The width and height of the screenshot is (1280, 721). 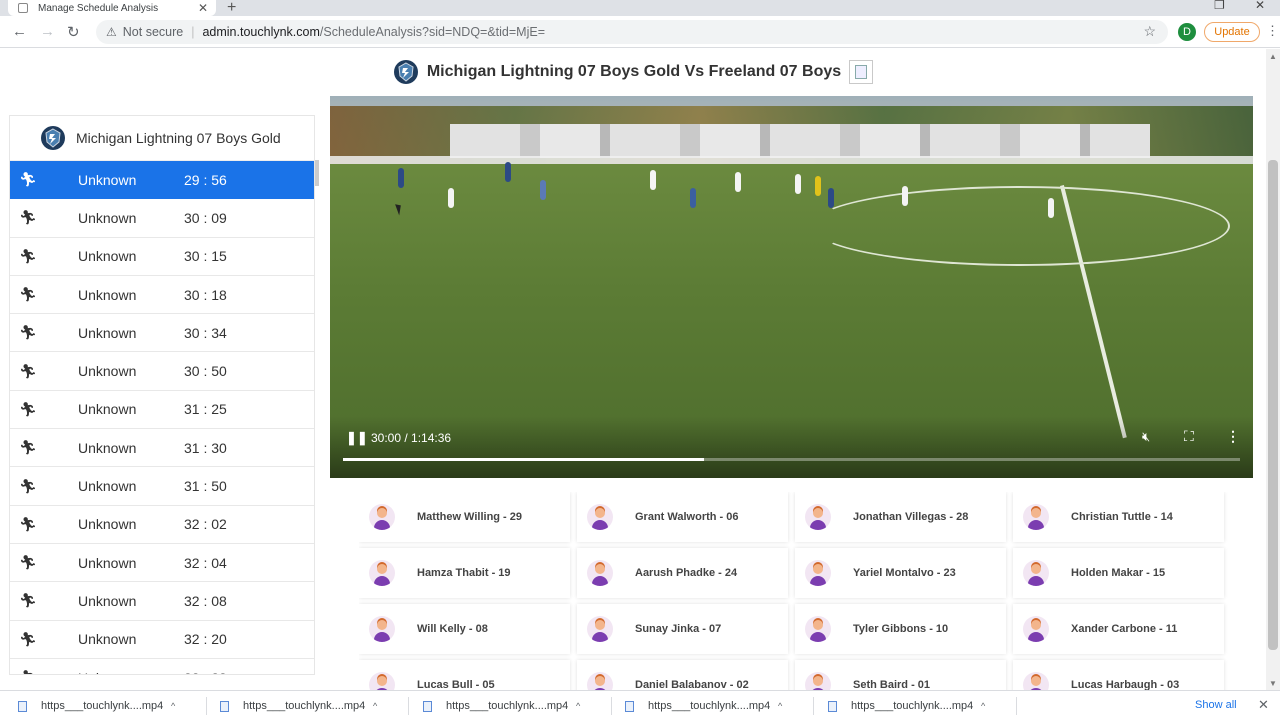 I want to click on event-row: 🏃︎ Unknown 31 : 50, so click(x=162, y=486).